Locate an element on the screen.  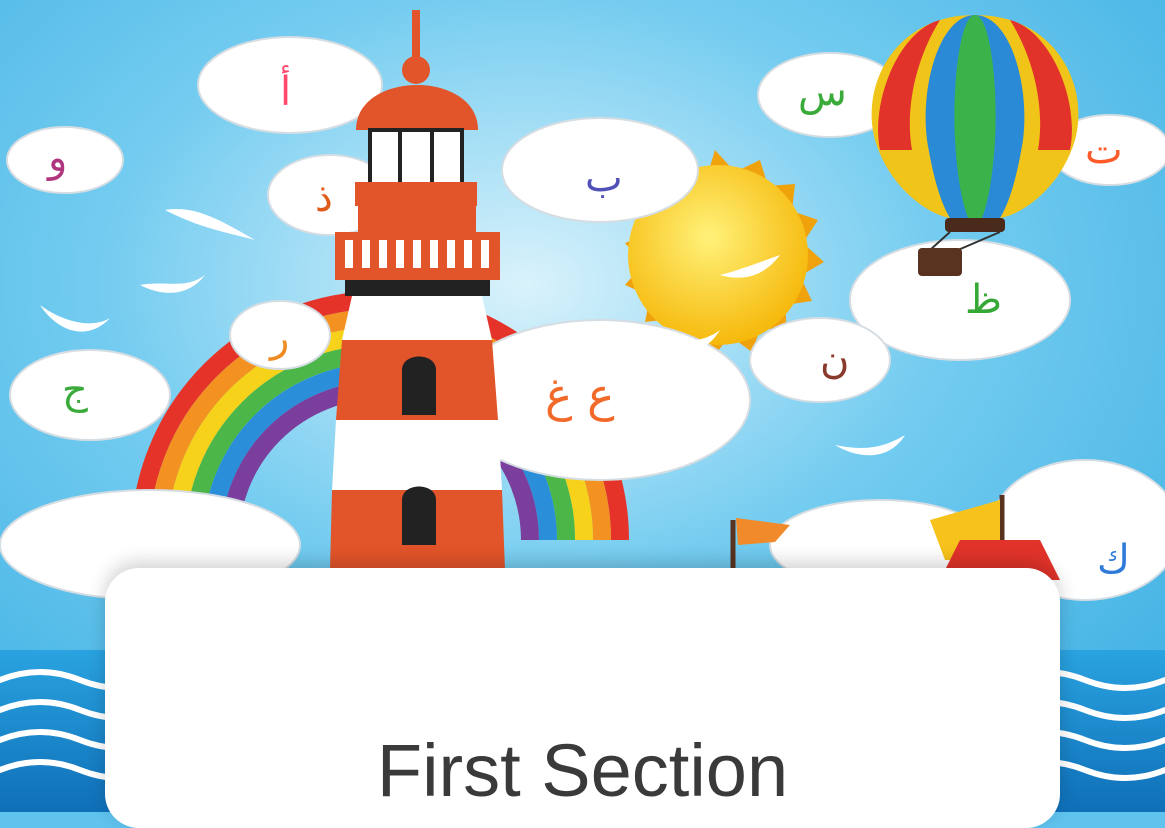
letter-za: ظ is located at coordinates (983, 300).